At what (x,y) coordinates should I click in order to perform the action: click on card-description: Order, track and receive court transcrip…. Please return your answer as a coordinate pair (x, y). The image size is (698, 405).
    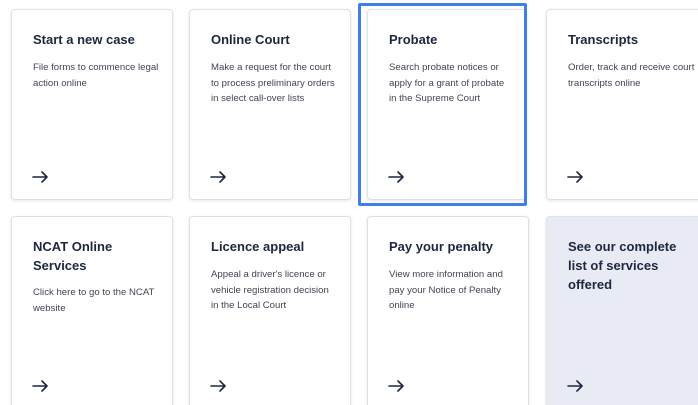
    Looking at the image, I should click on (631, 75).